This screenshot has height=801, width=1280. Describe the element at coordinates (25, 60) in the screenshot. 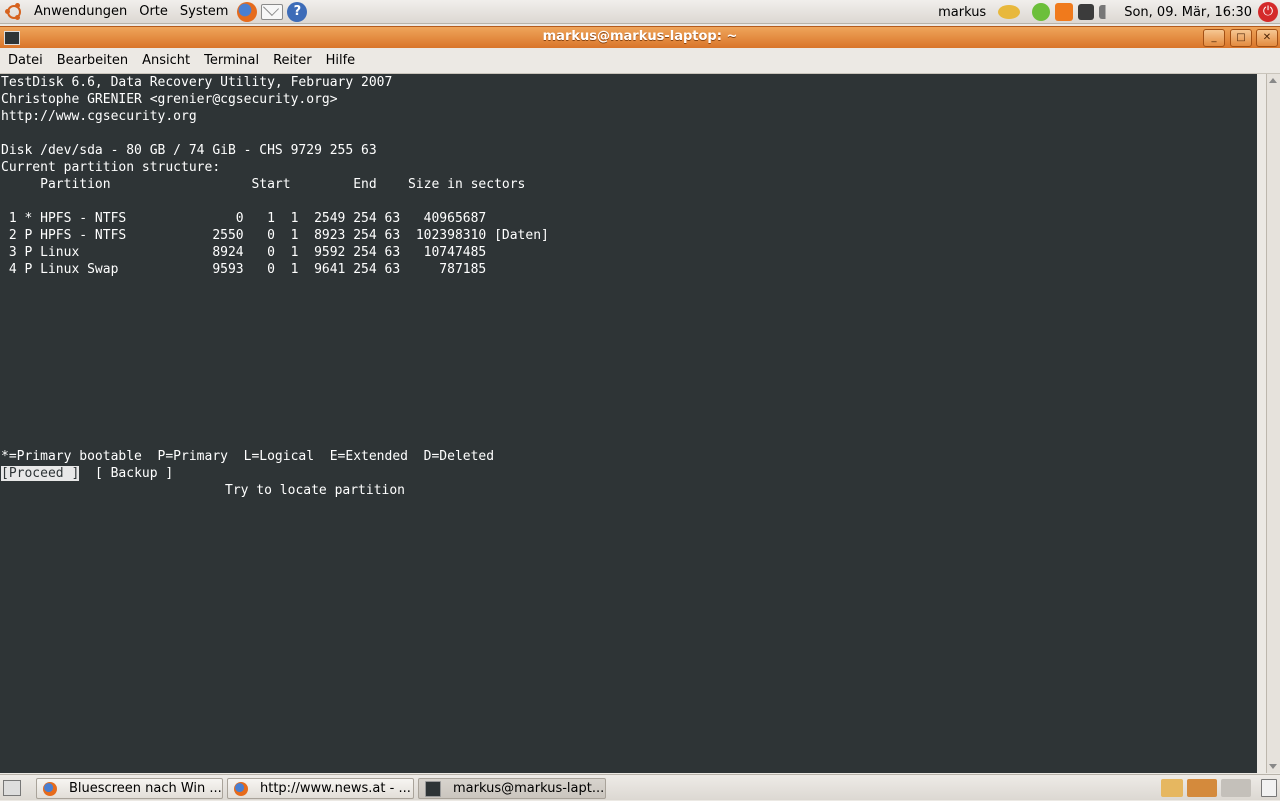

I see `menu-file: Datei` at that location.